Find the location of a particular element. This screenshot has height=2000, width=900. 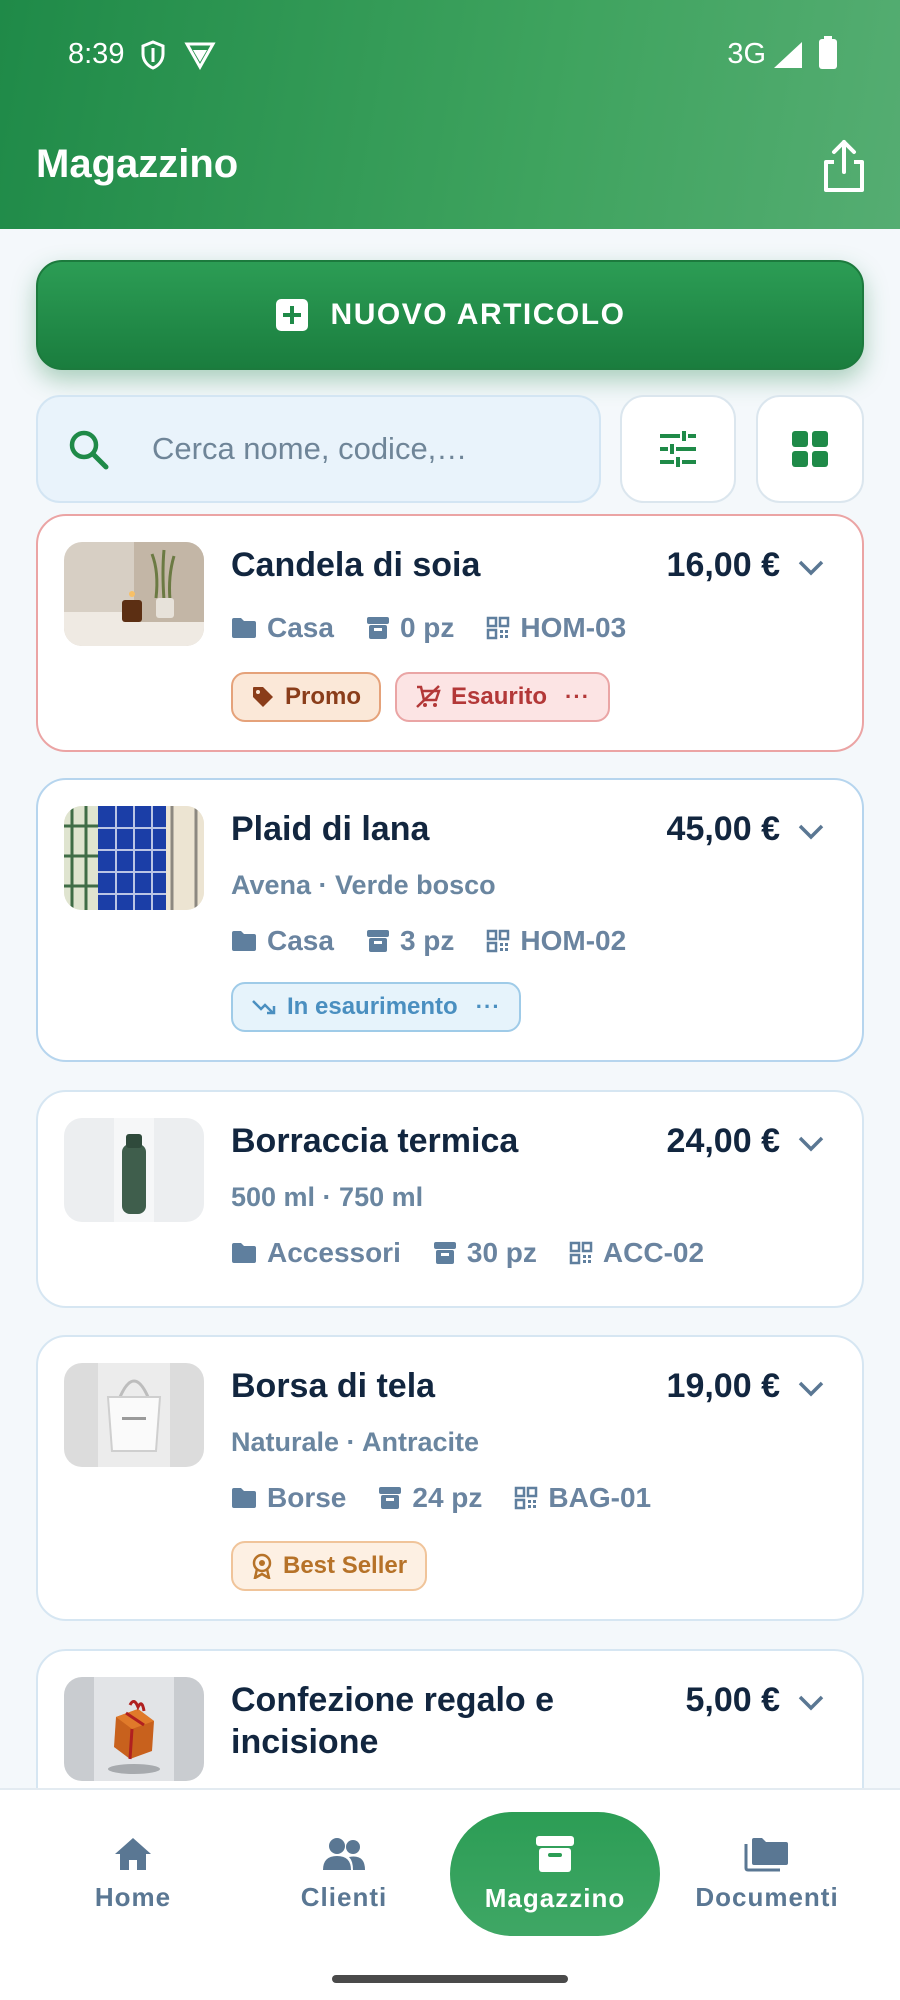

award-icon is located at coordinates (262, 1566).